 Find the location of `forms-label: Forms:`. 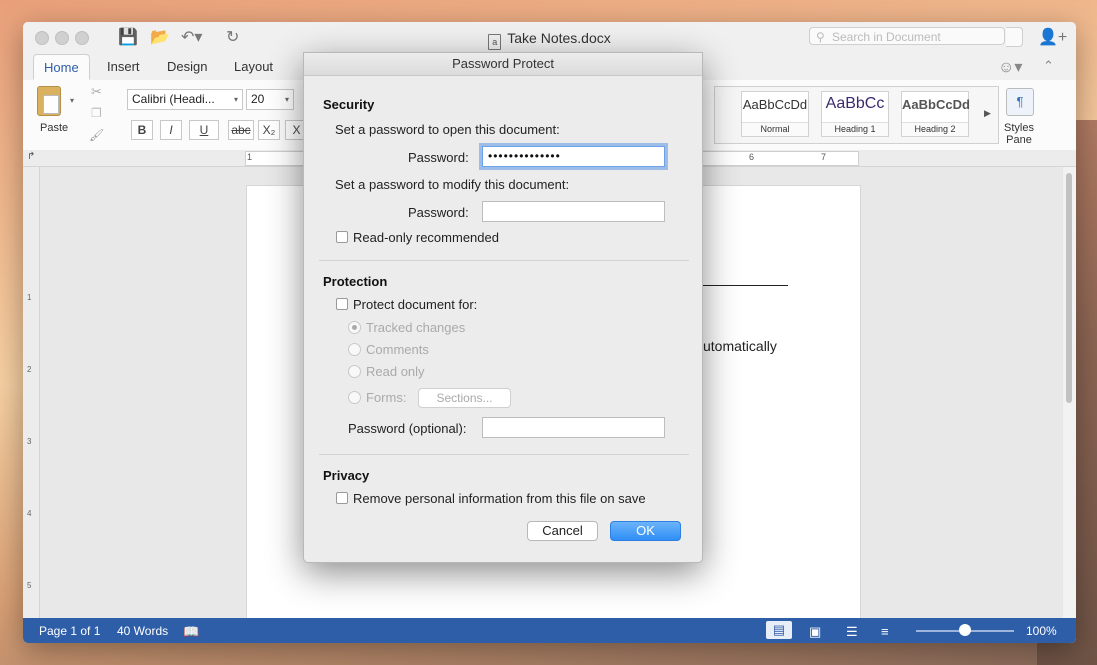

forms-label: Forms: is located at coordinates (386, 397).